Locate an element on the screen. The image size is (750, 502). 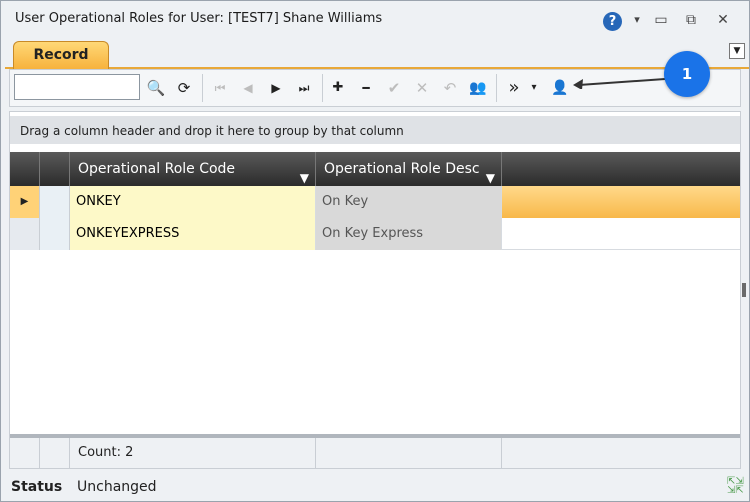
status-label: Status is located at coordinates (37, 487).